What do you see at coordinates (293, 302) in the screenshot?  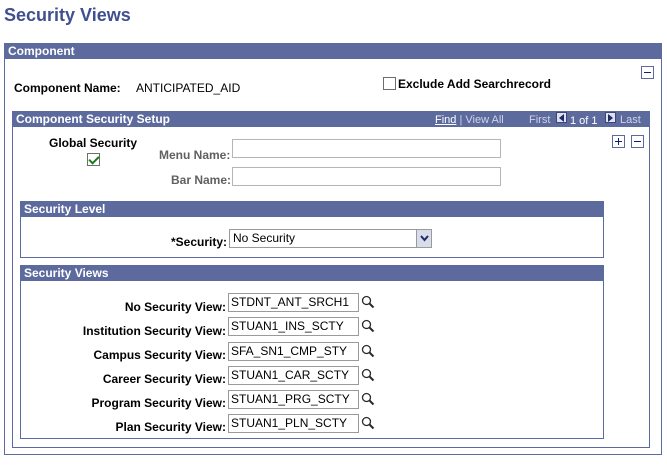 I see `no-security-view-input: STDNT_ANT_SRCH1` at bounding box center [293, 302].